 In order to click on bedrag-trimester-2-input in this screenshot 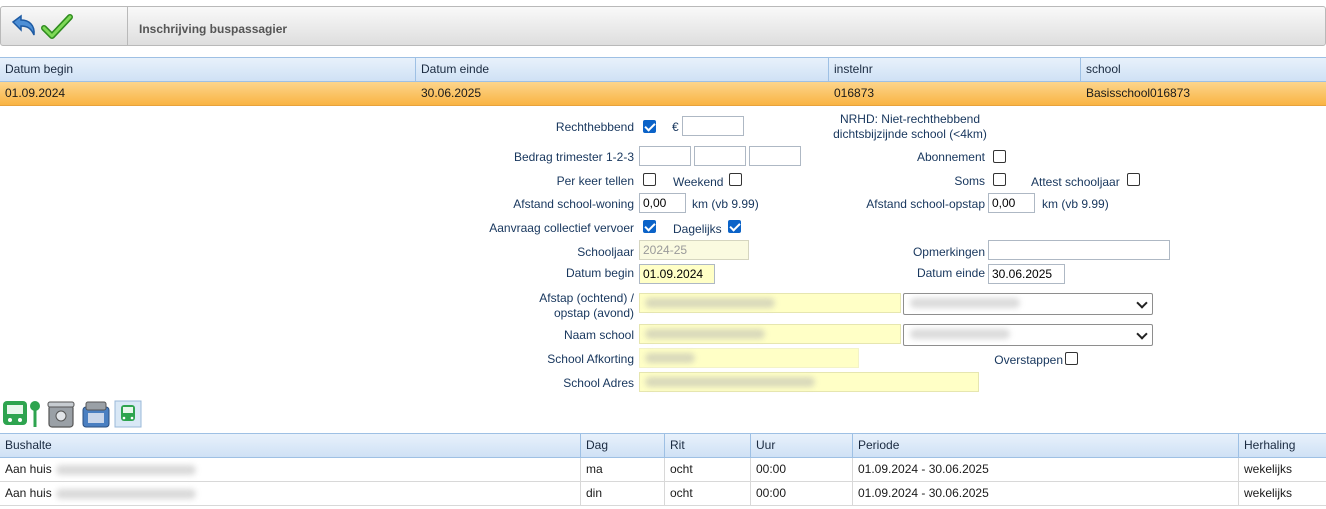, I will do `click(720, 156)`.